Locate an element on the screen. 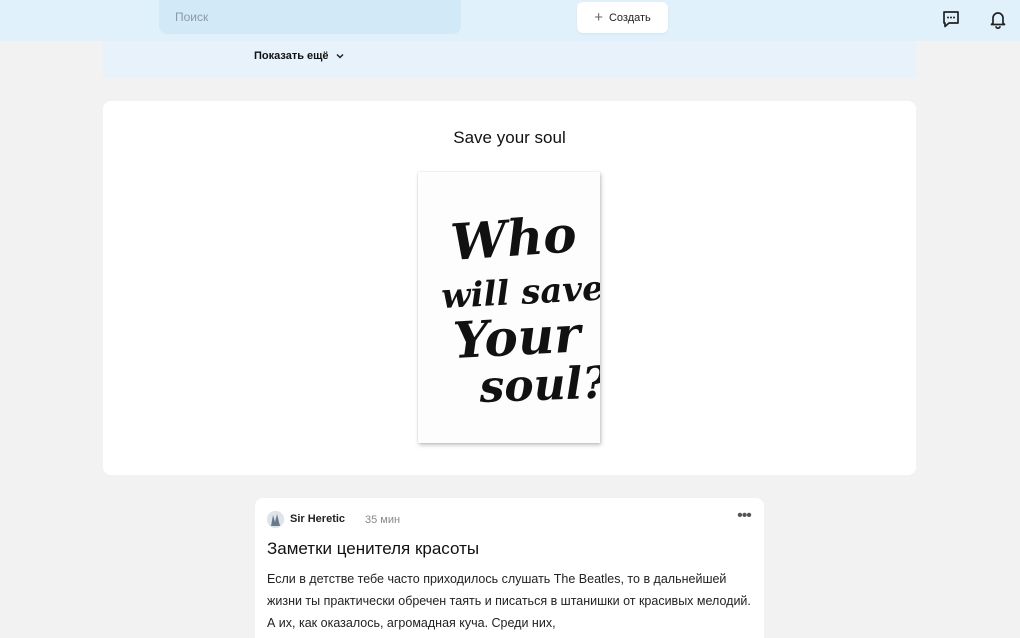 This screenshot has height=638, width=1020. post-title: Заметки ценителя красоты is located at coordinates (373, 549).